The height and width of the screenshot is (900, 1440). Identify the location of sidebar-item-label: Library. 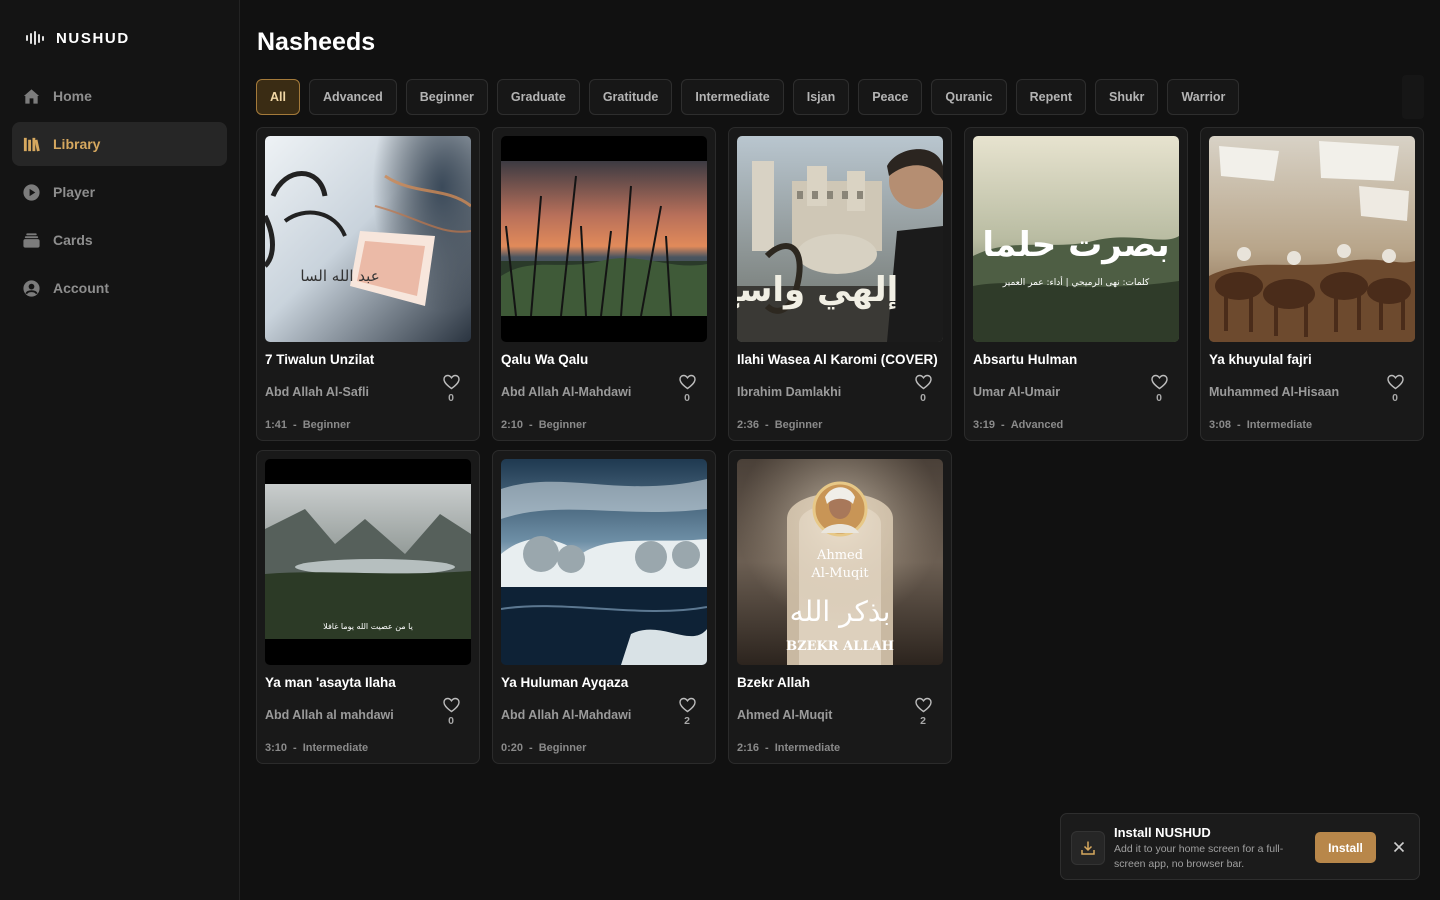
(77, 144).